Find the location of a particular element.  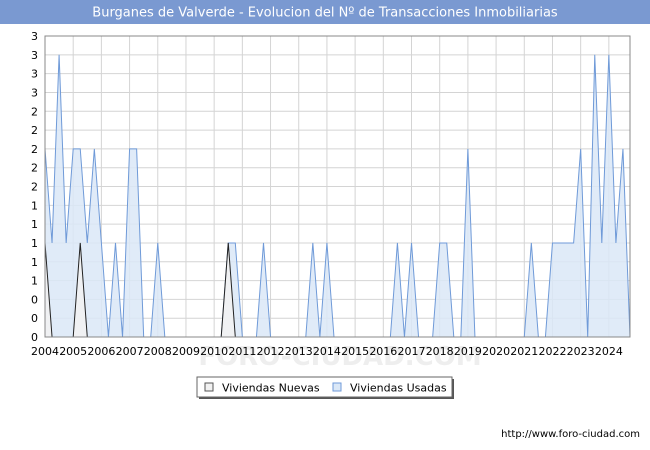

x-tick-label: 2004 is located at coordinates (45, 351).